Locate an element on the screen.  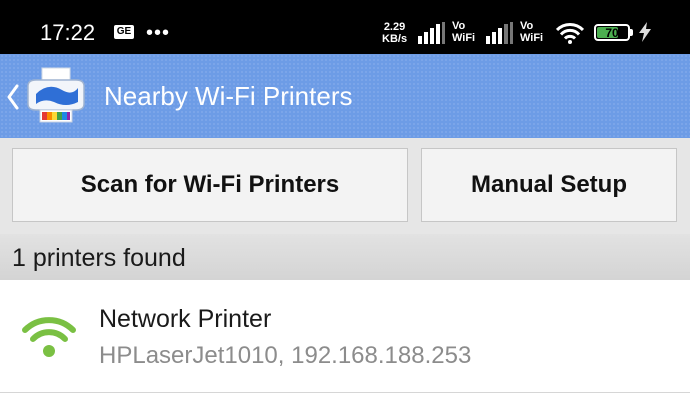
list-divider is located at coordinates (345, 392).